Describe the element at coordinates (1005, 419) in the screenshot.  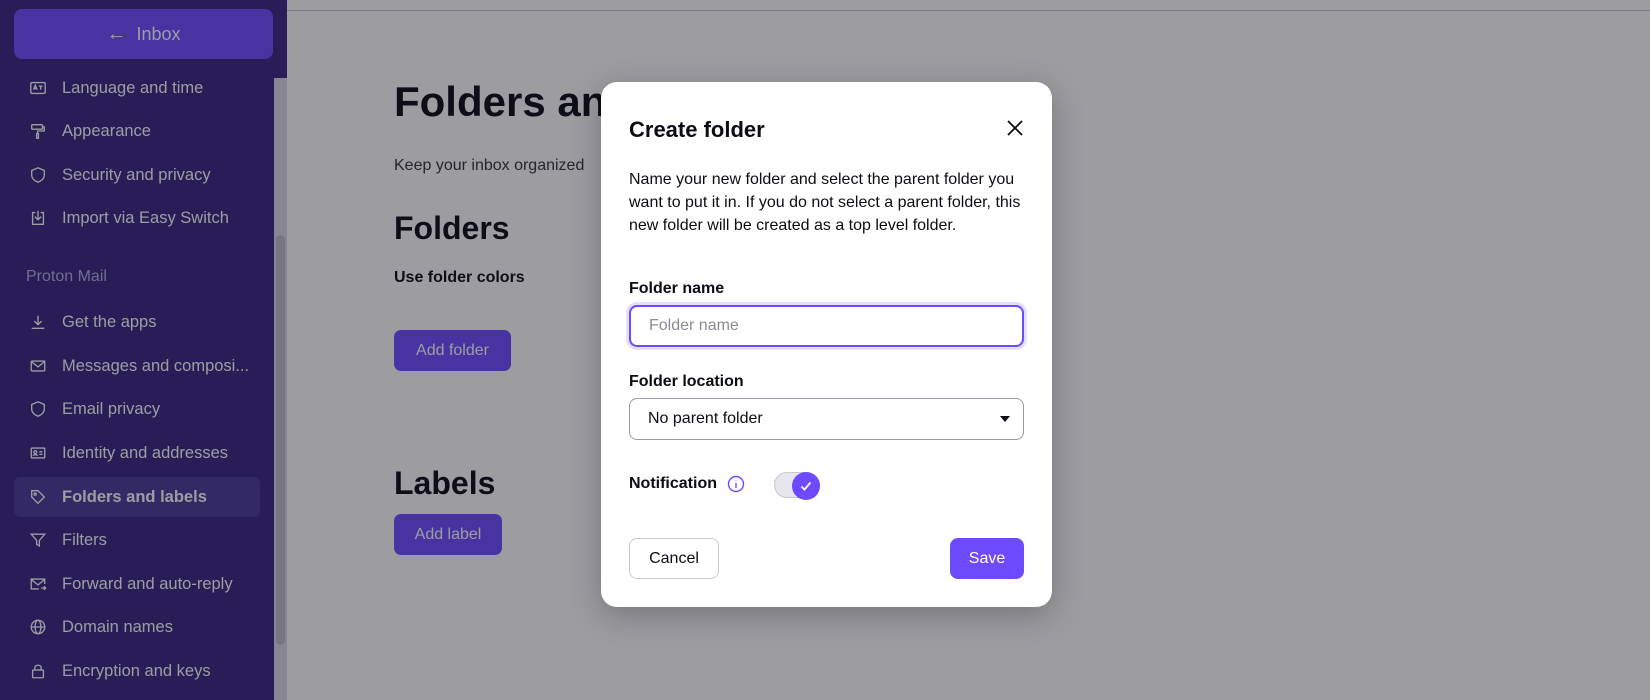
I see `caret-down-icon` at that location.